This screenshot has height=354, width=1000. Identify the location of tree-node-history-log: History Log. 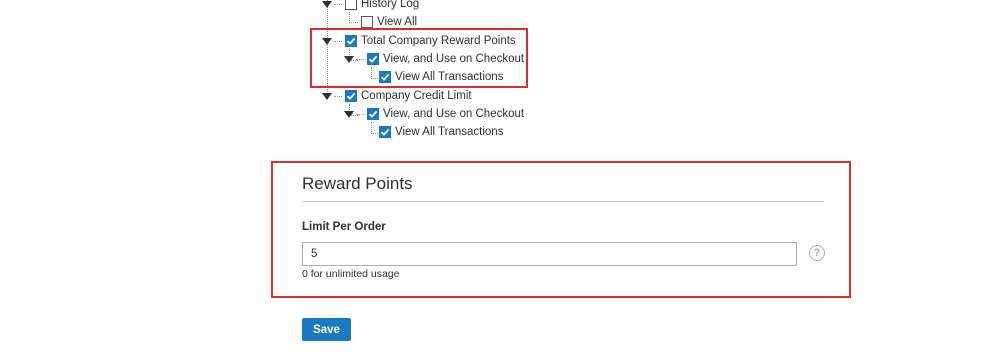
(370, 6).